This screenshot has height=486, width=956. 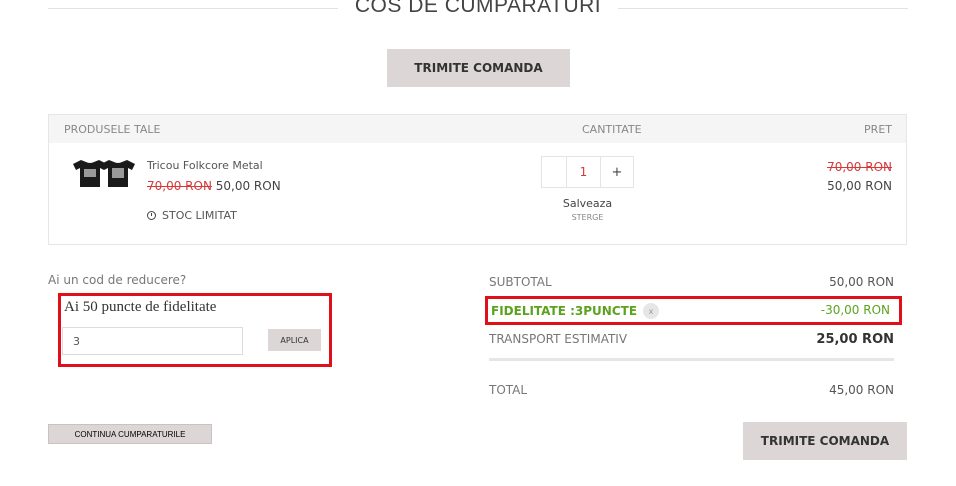 What do you see at coordinates (199, 215) in the screenshot?
I see `stock-label: STOC LIMITAT` at bounding box center [199, 215].